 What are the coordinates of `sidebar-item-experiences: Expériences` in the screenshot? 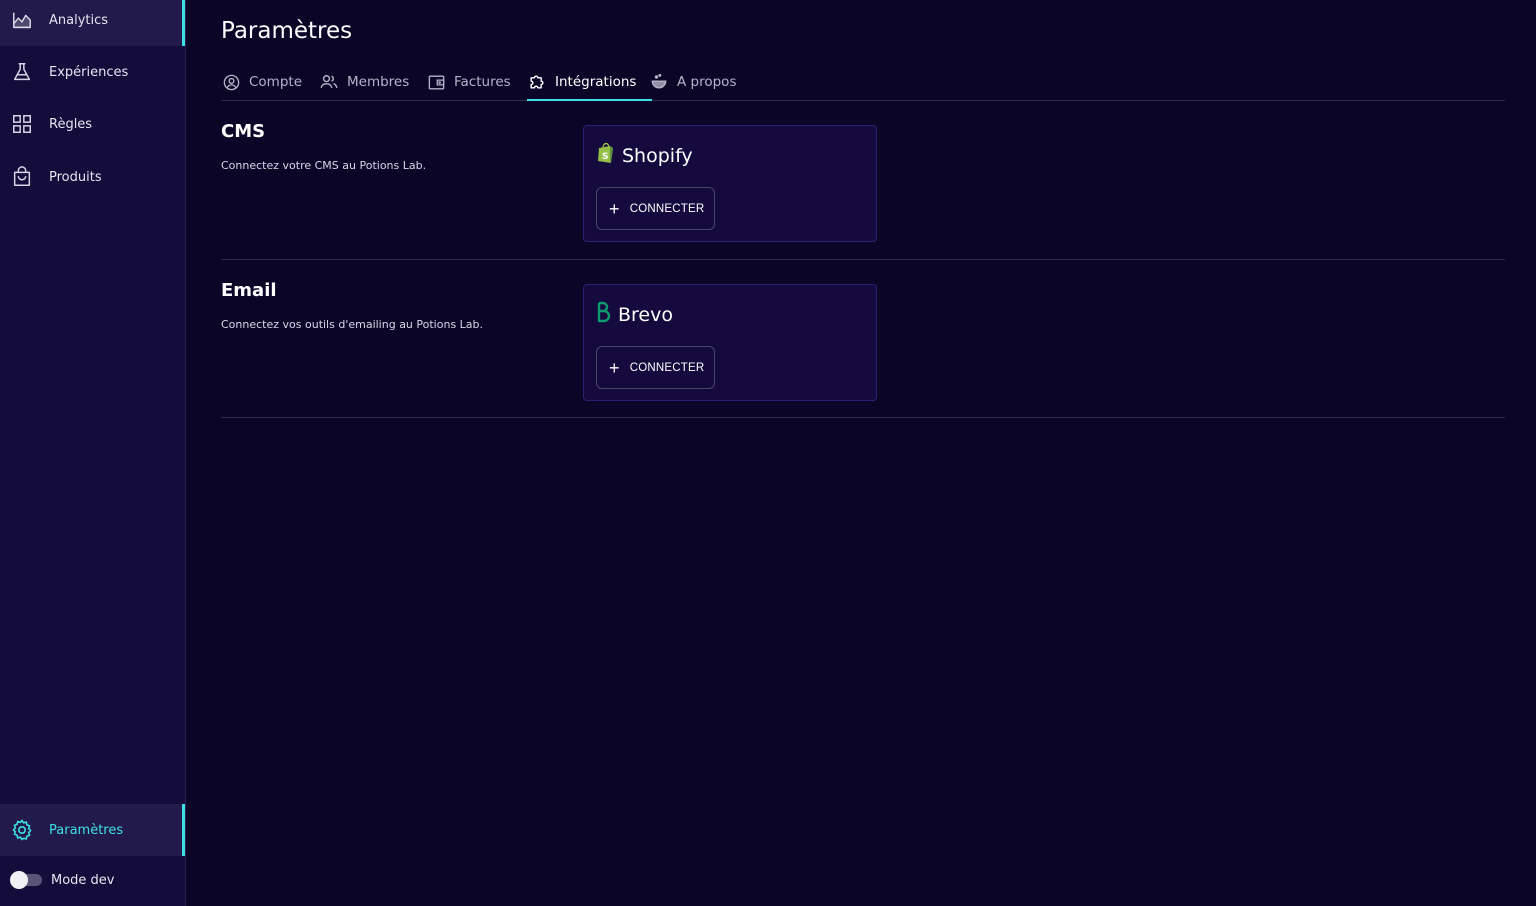 It's located at (92, 72).